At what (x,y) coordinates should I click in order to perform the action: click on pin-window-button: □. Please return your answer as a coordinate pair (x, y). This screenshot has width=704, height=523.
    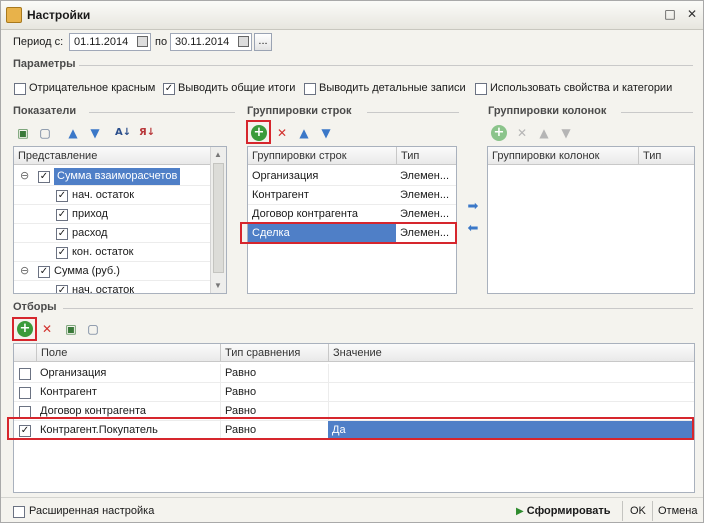
    Looking at the image, I should click on (670, 14).